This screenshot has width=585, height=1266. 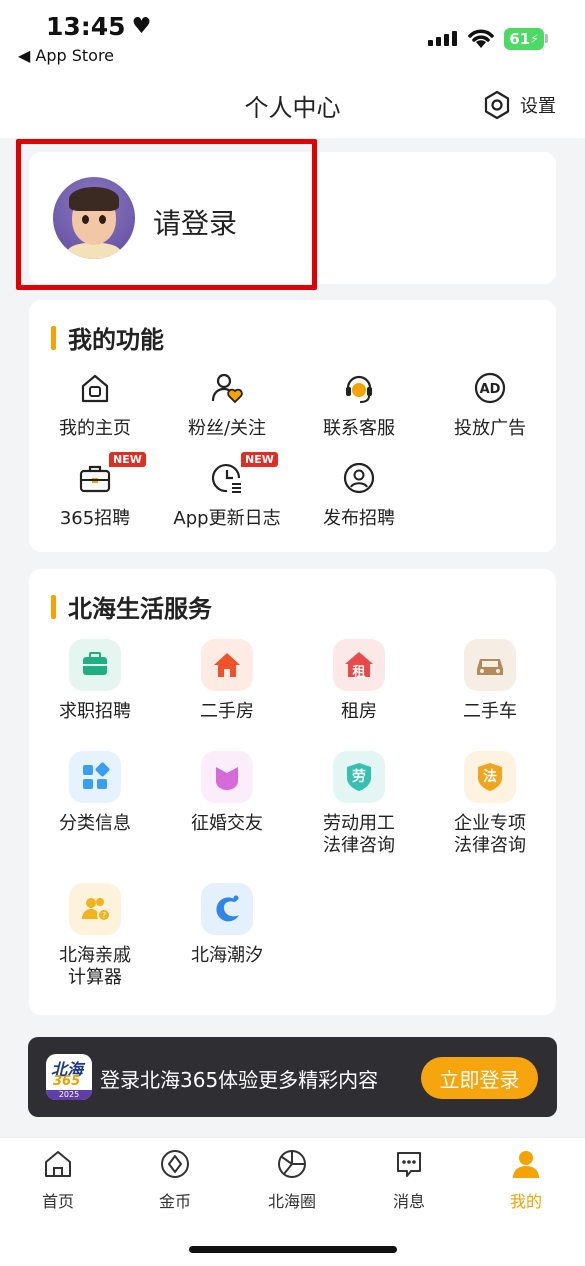 I want to click on svg-text: AD, so click(x=490, y=389).